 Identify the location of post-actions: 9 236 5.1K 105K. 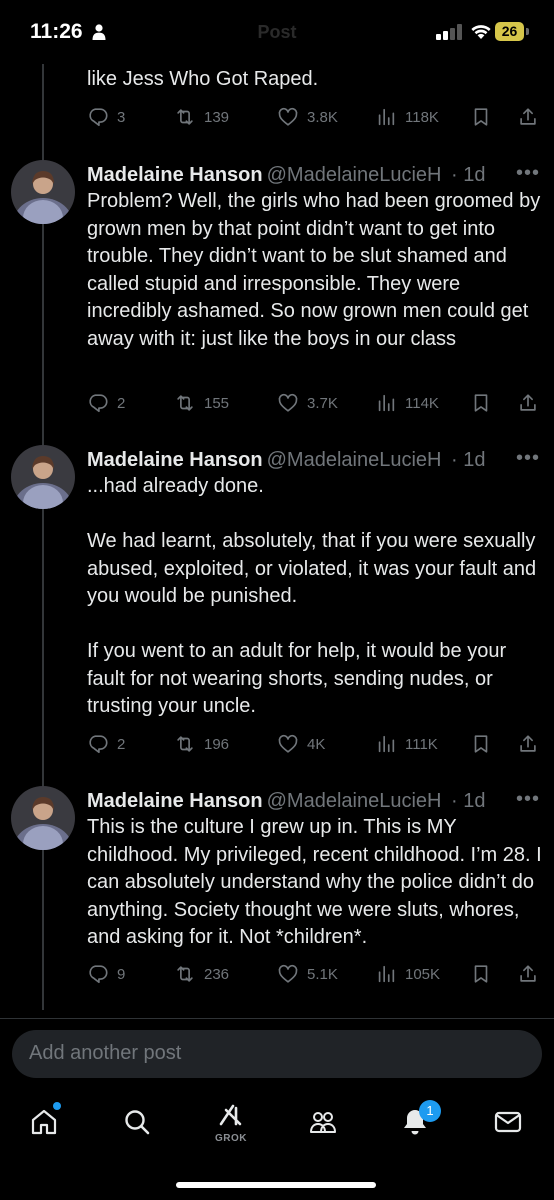
(317, 974).